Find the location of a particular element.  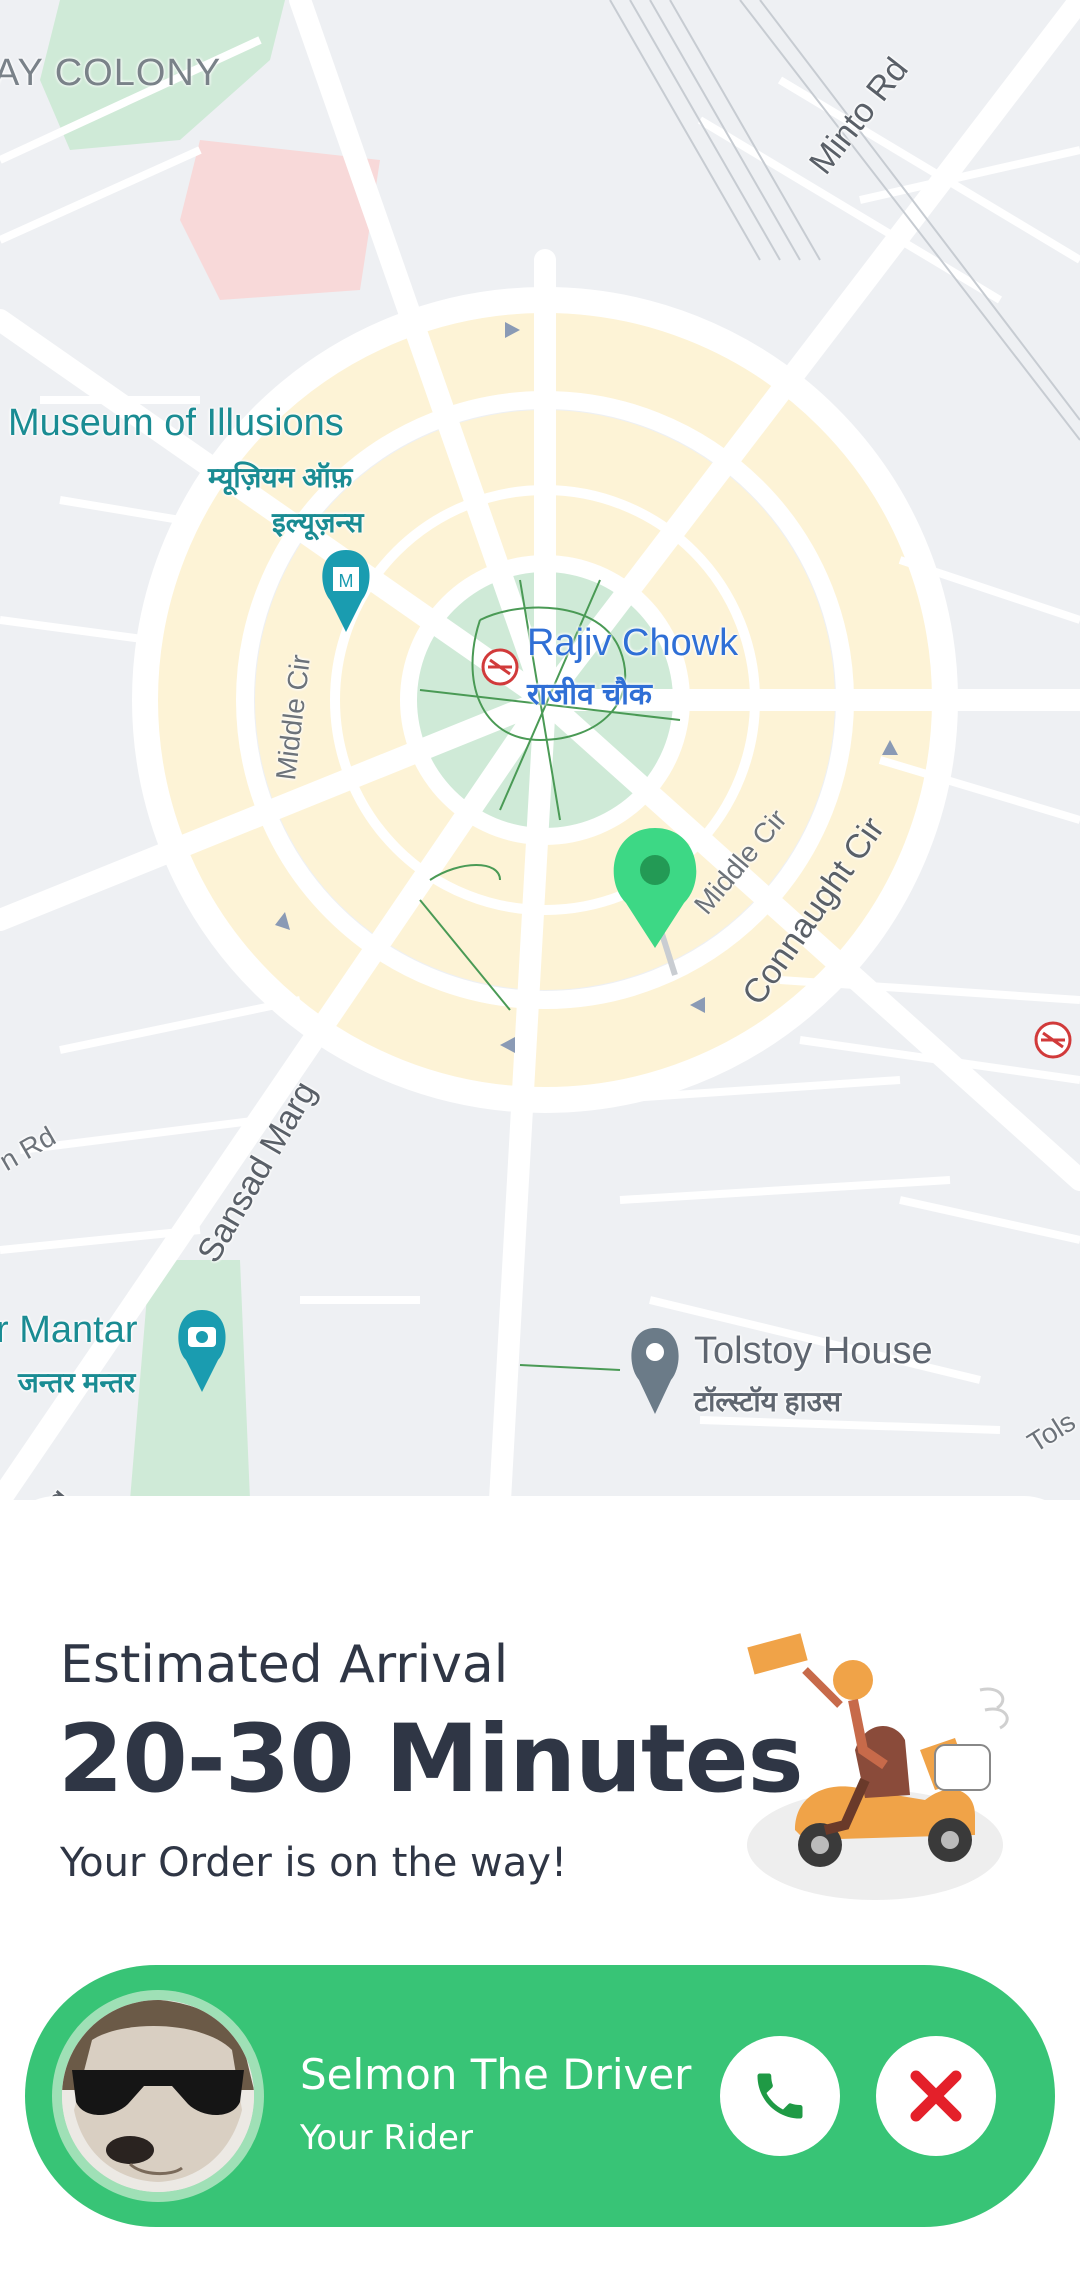

cancel-button is located at coordinates (936, 2096).